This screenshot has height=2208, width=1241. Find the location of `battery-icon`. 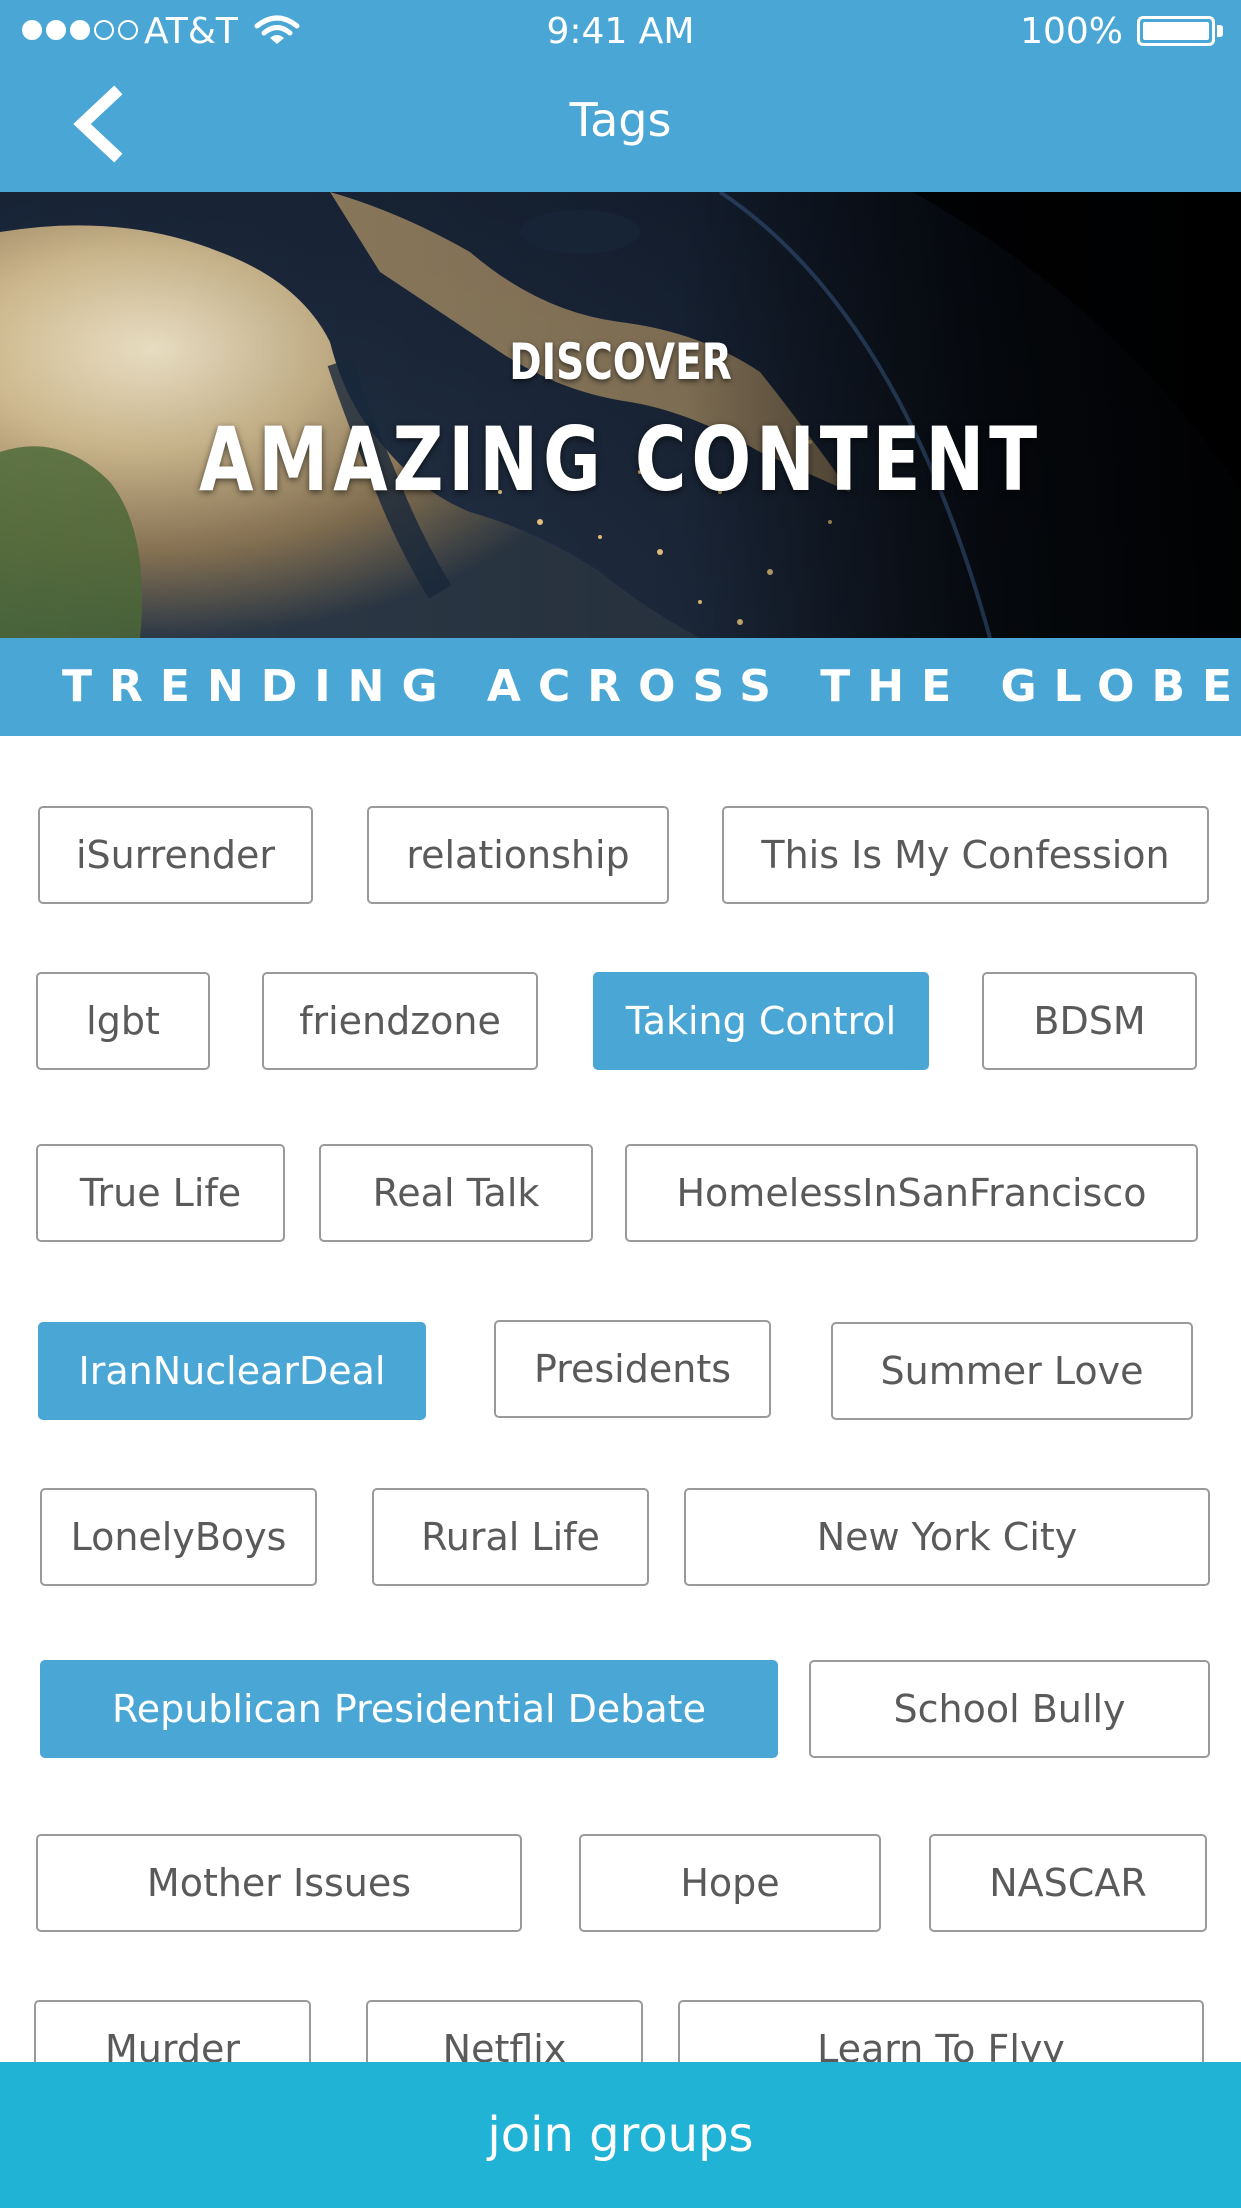

battery-icon is located at coordinates (1176, 31).